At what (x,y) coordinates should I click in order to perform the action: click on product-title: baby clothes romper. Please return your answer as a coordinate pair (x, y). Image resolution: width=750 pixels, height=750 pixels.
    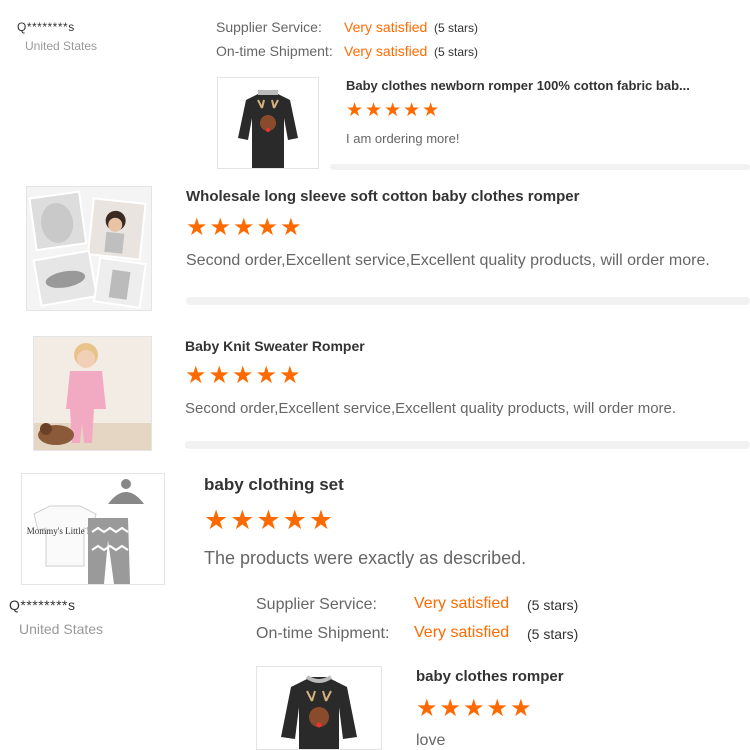
    Looking at the image, I should click on (490, 676).